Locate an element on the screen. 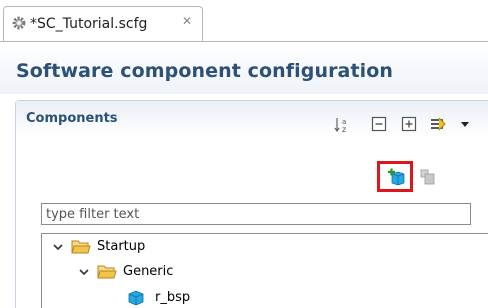 Image resolution: width=488 pixels, height=308 pixels. tree-node-generic: Generic is located at coordinates (142, 272).